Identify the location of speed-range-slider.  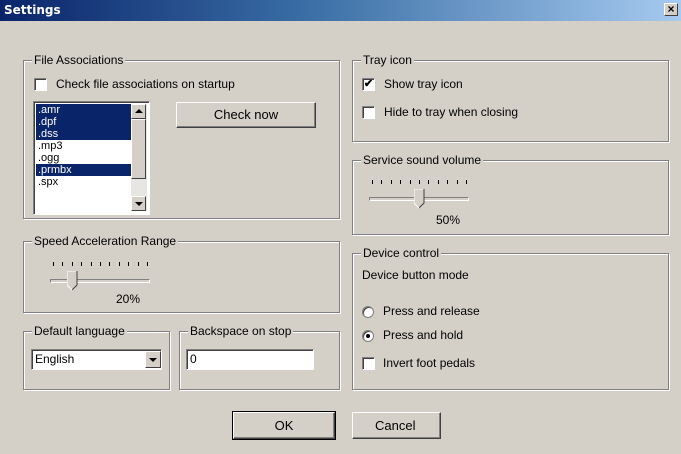
(103, 279).